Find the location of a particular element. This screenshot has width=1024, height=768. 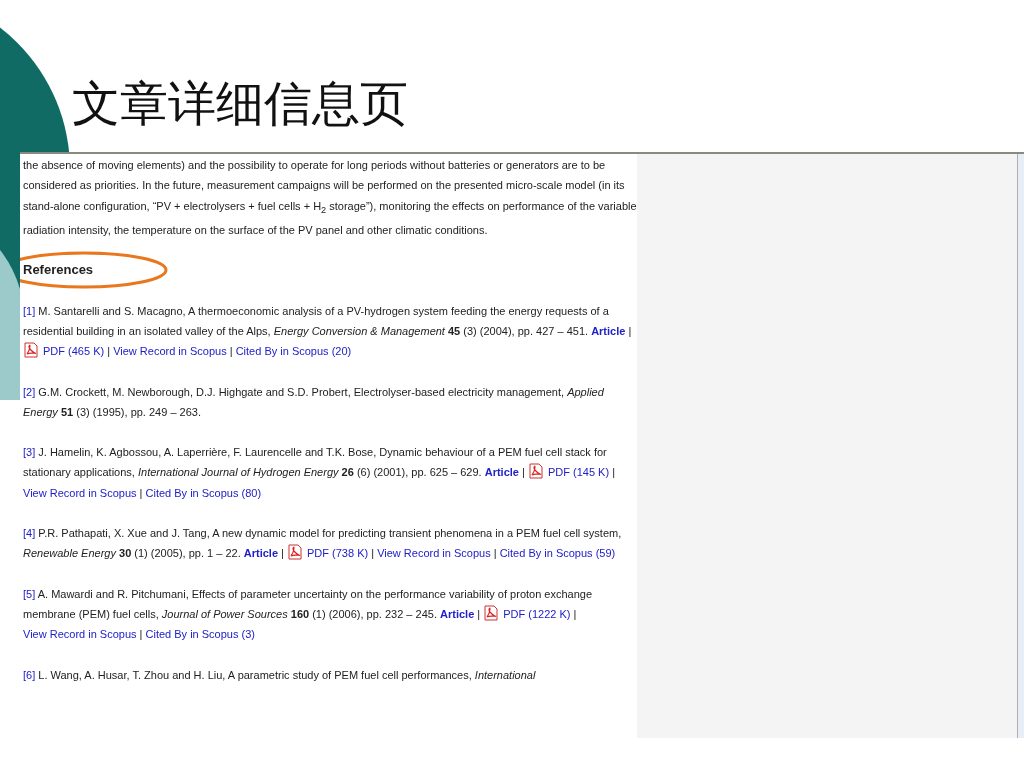

scopus-link: Cited By in Scopus (80) is located at coordinates (203, 492).